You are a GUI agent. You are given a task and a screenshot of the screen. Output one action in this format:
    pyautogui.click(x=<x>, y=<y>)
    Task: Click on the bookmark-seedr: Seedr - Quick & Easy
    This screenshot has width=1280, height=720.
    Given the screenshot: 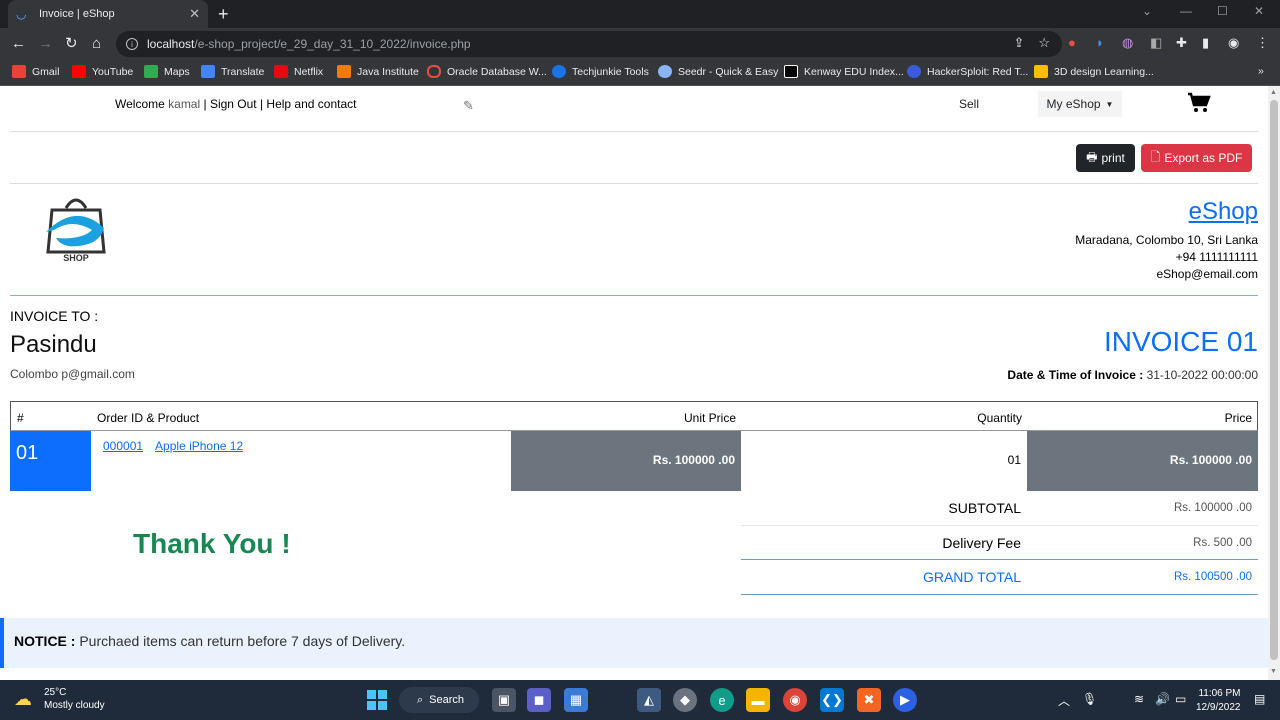 What is the action you would take?
    pyautogui.click(x=718, y=71)
    